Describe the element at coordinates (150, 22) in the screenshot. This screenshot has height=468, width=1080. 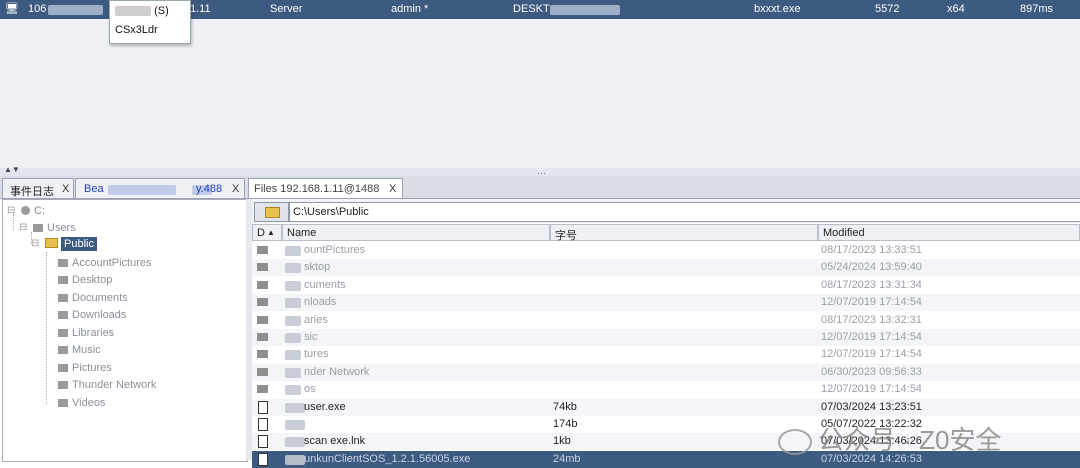
I see `context-menu: (S) CSx3Ldr` at that location.